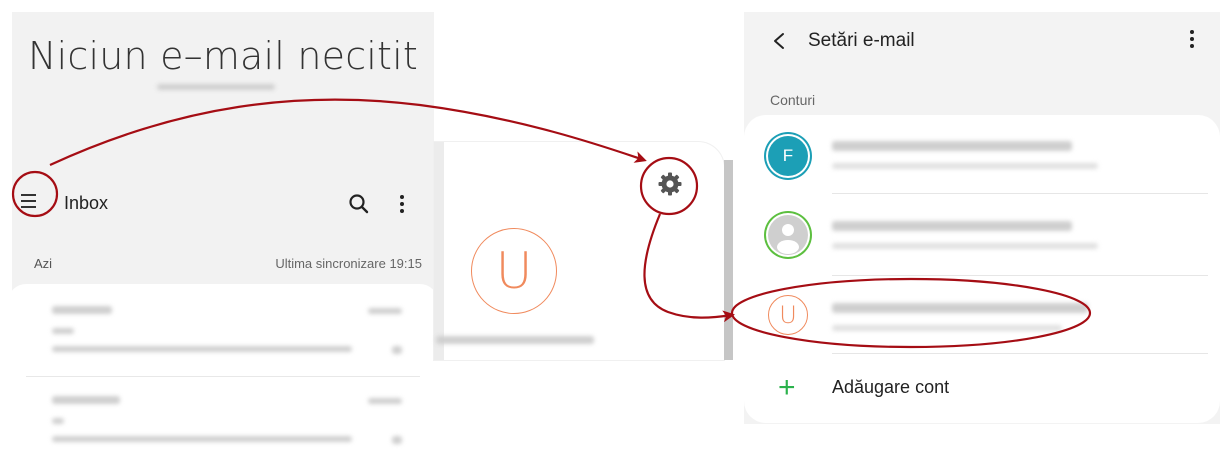 The image size is (1220, 457). I want to click on account-row, so click(982, 233).